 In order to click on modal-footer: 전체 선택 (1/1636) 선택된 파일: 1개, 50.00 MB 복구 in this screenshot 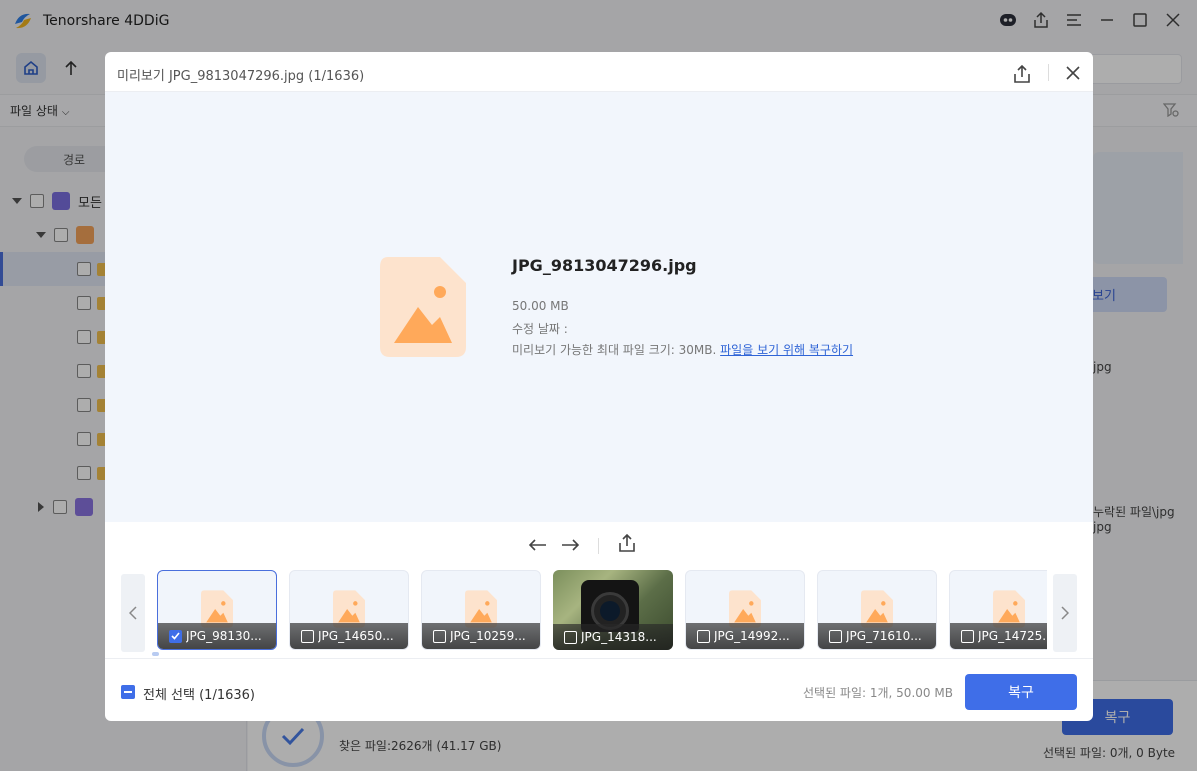, I will do `click(599, 689)`.